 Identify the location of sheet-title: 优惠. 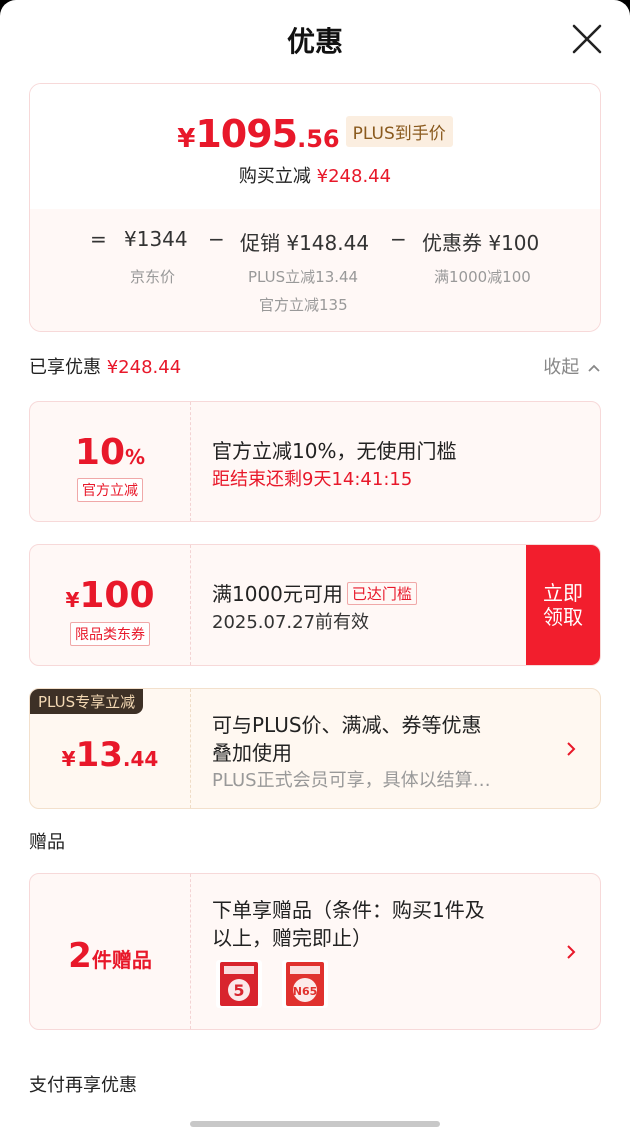
(314, 41).